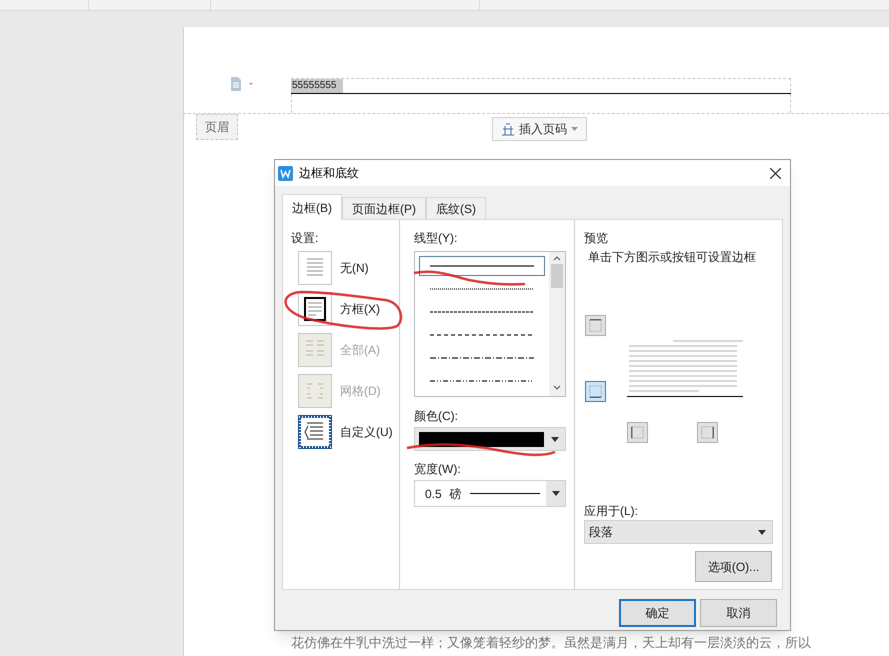 The height and width of the screenshot is (656, 889). I want to click on settings-label: 设置:, so click(305, 238).